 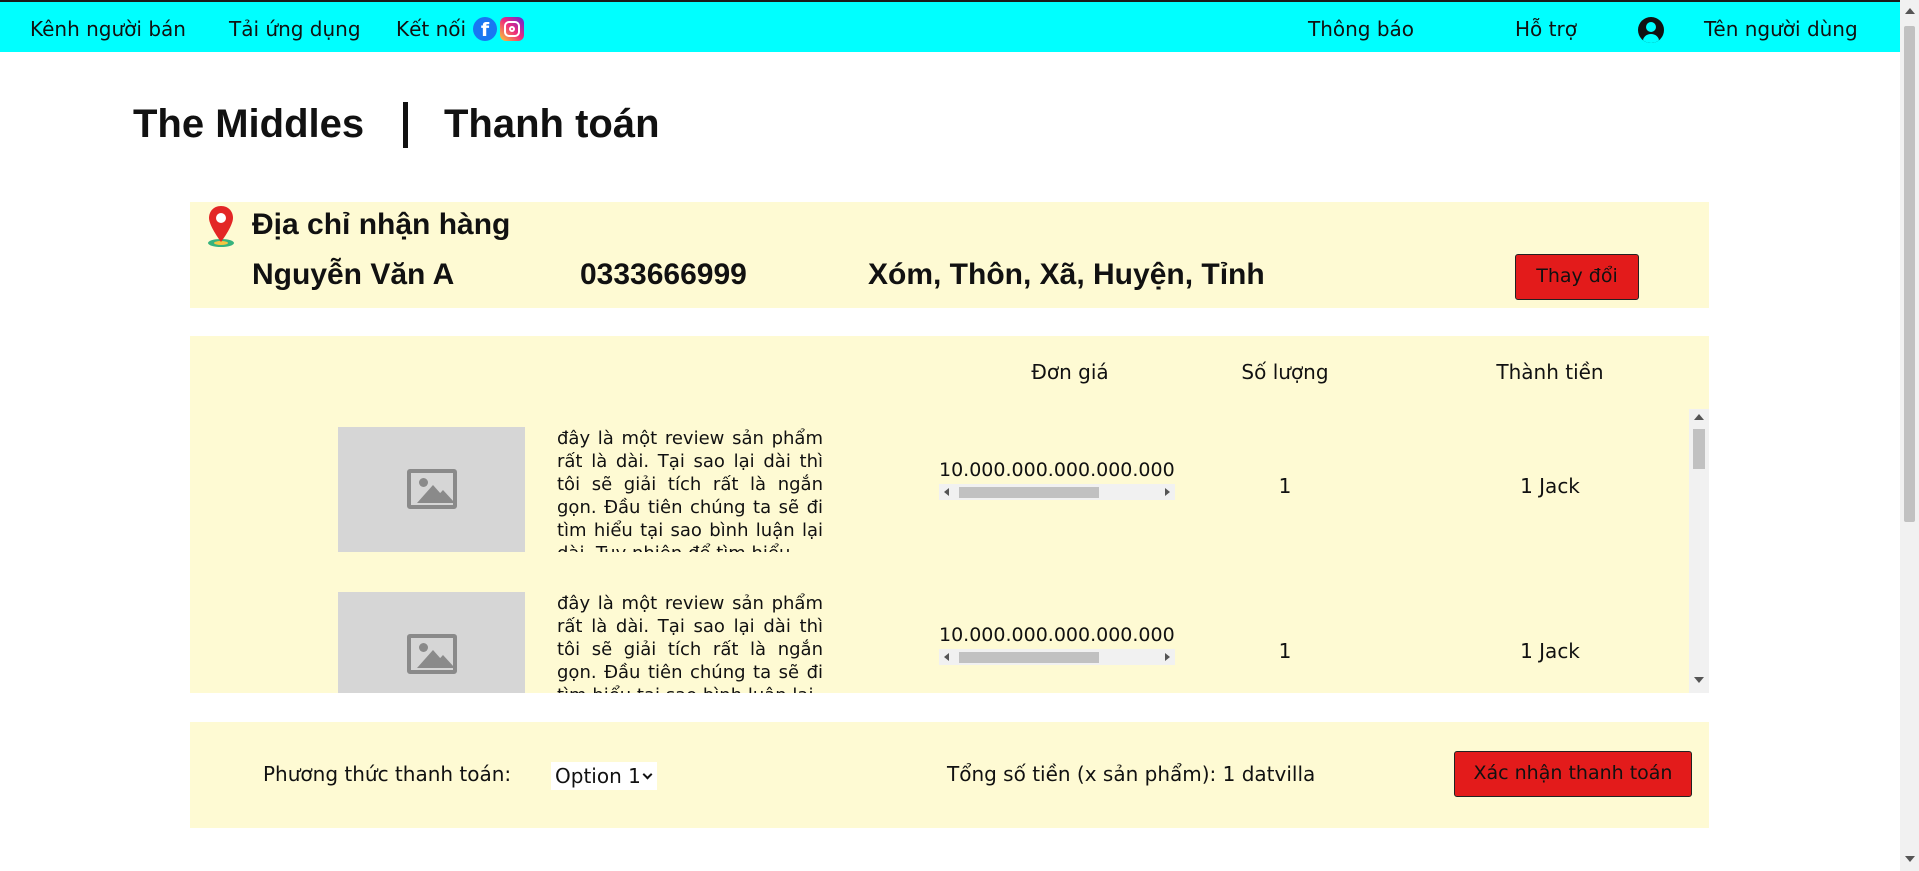 What do you see at coordinates (1699, 551) in the screenshot?
I see `product-list-scrollbar` at bounding box center [1699, 551].